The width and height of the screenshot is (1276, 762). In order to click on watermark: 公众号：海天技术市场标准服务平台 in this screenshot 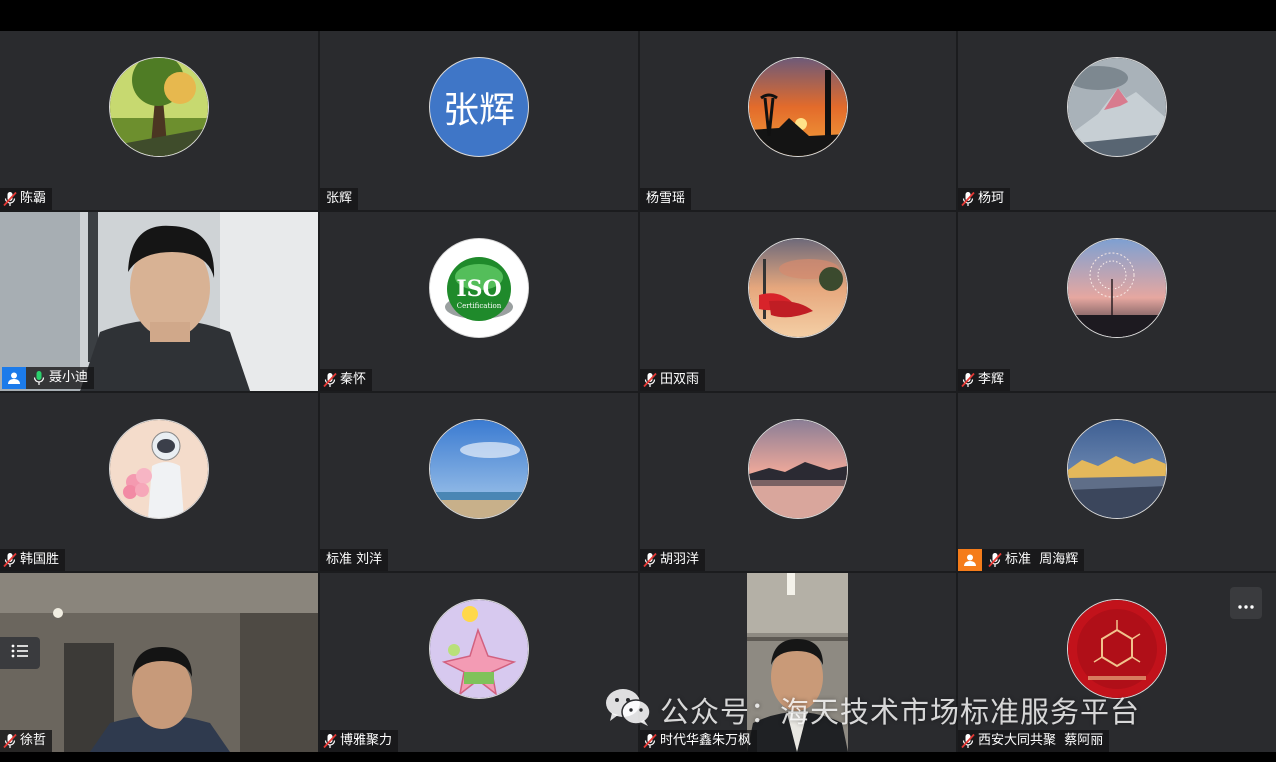, I will do `click(872, 709)`.